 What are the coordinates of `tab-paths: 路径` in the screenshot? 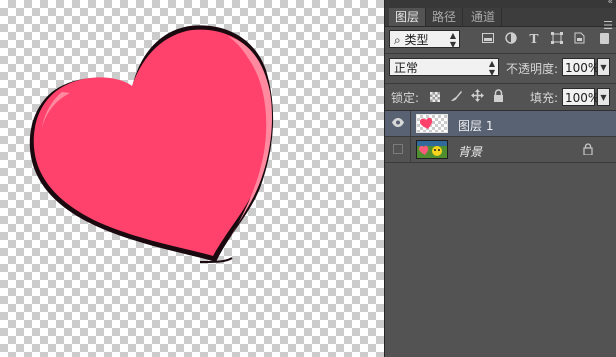 It's located at (445, 17).